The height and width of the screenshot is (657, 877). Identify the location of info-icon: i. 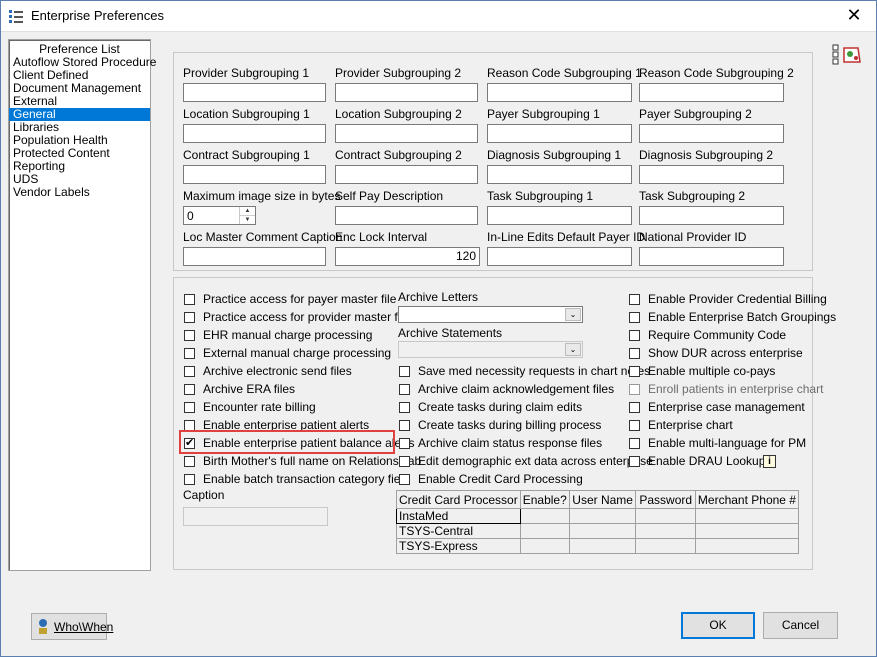
(769, 461).